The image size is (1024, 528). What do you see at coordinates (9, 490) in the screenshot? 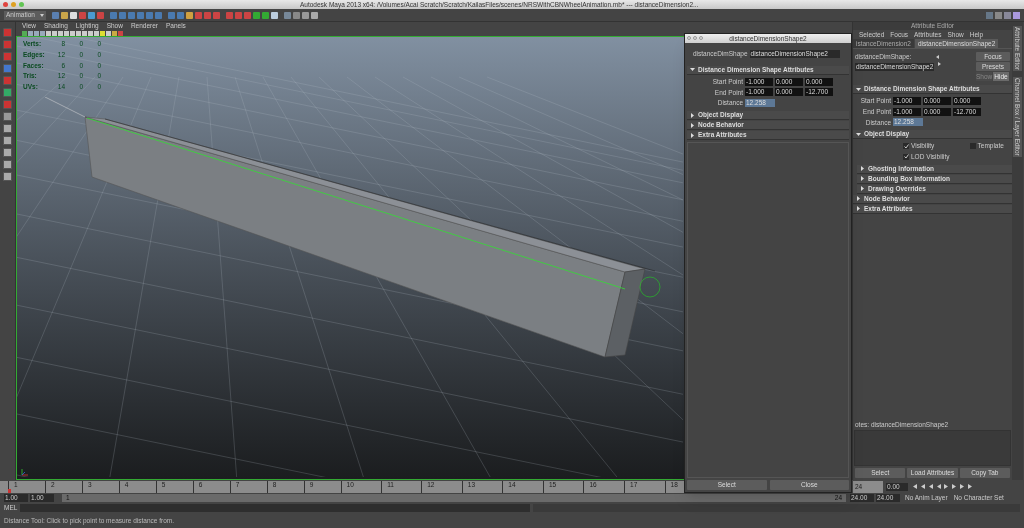
I see `current-time-marker` at bounding box center [9, 490].